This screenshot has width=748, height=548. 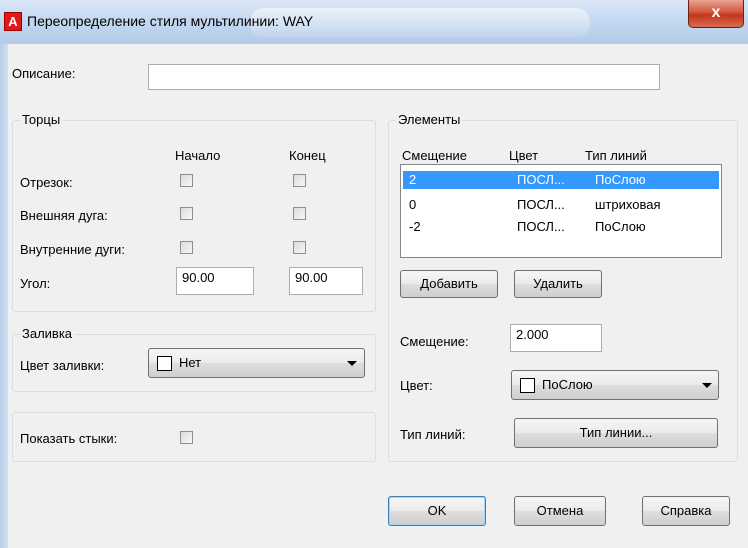 What do you see at coordinates (64, 215) in the screenshot?
I see `outer-arc-label: Внешняя дуга:` at bounding box center [64, 215].